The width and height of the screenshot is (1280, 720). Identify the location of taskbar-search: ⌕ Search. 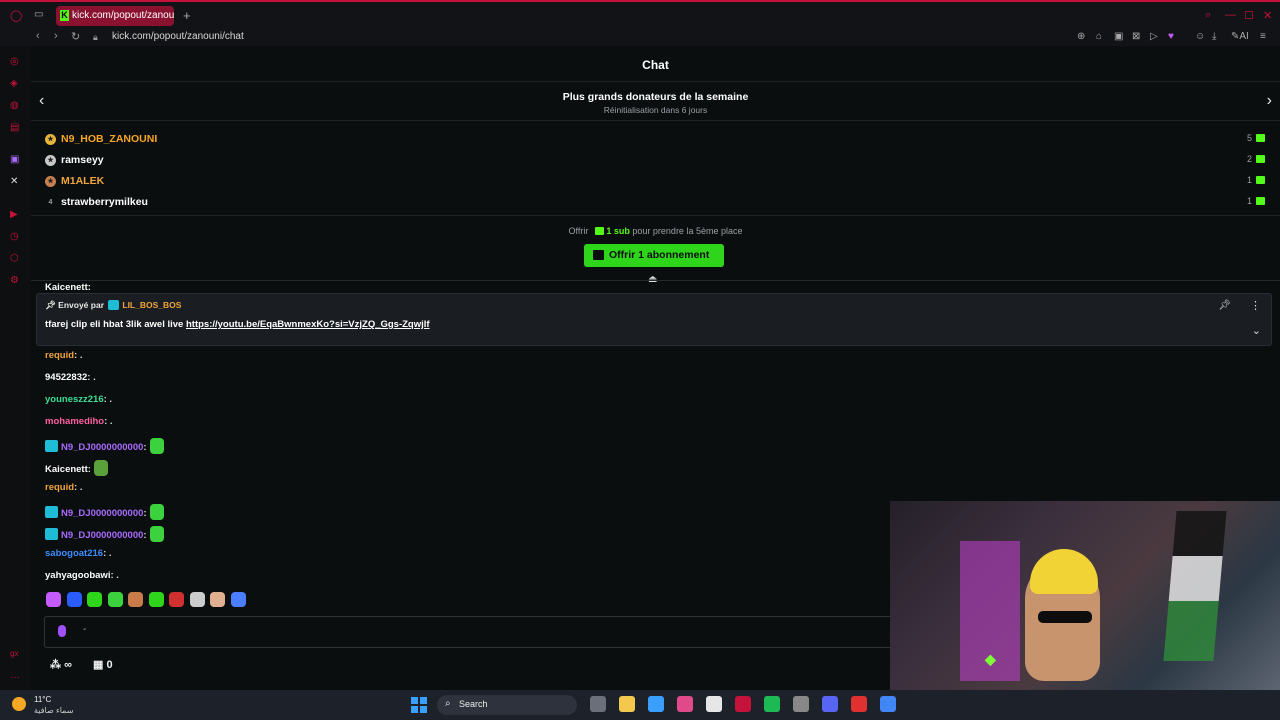
(507, 705).